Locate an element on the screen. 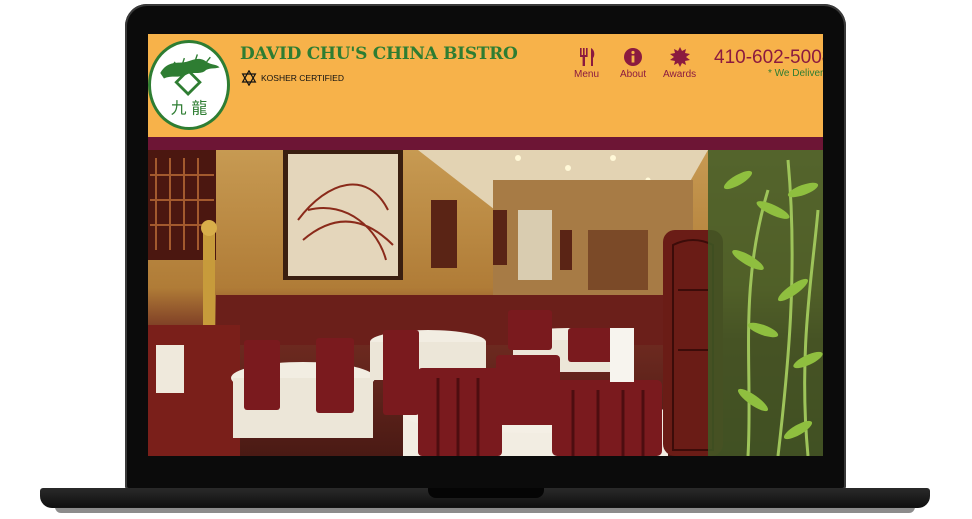 The height and width of the screenshot is (519, 972). header-divider is located at coordinates (485, 143).